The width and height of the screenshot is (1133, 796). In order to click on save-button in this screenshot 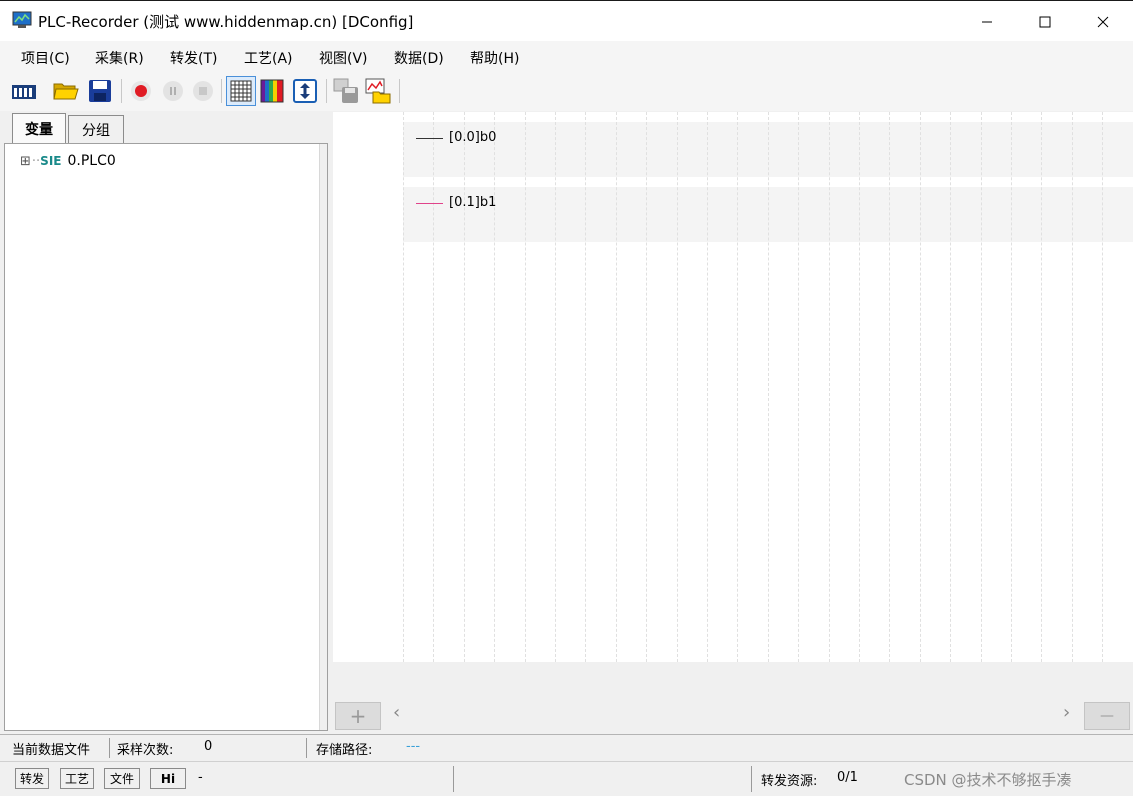, I will do `click(100, 91)`.